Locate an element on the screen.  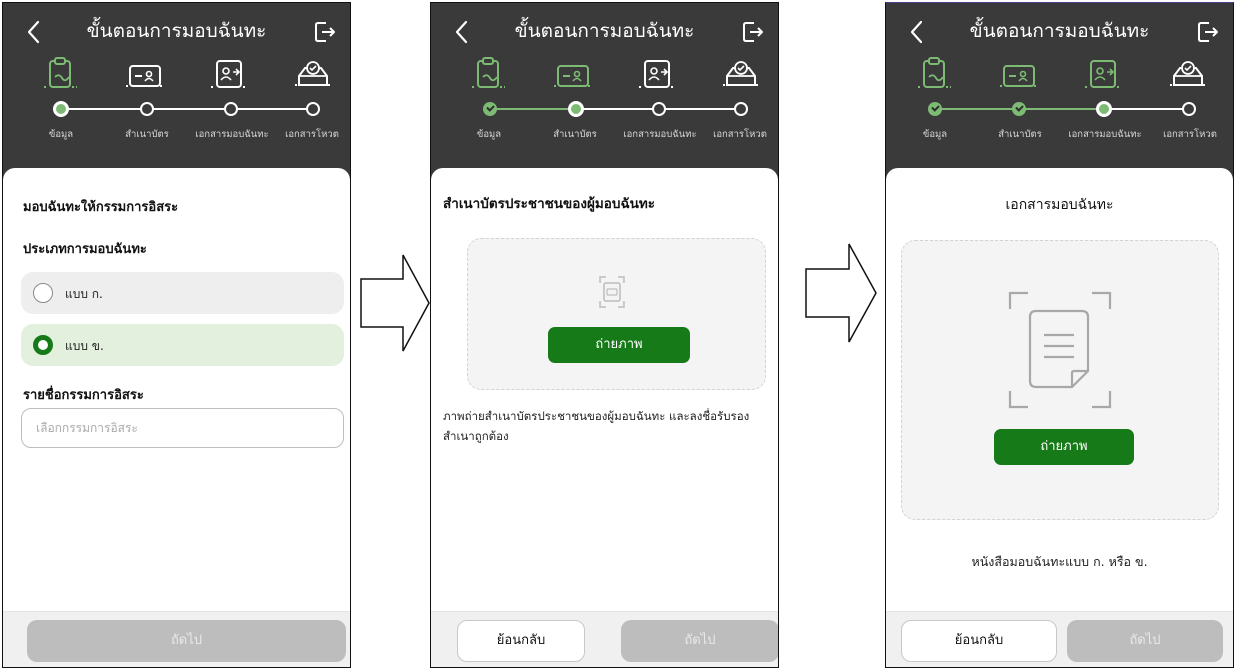
document-scan-icon is located at coordinates (1060, 350).